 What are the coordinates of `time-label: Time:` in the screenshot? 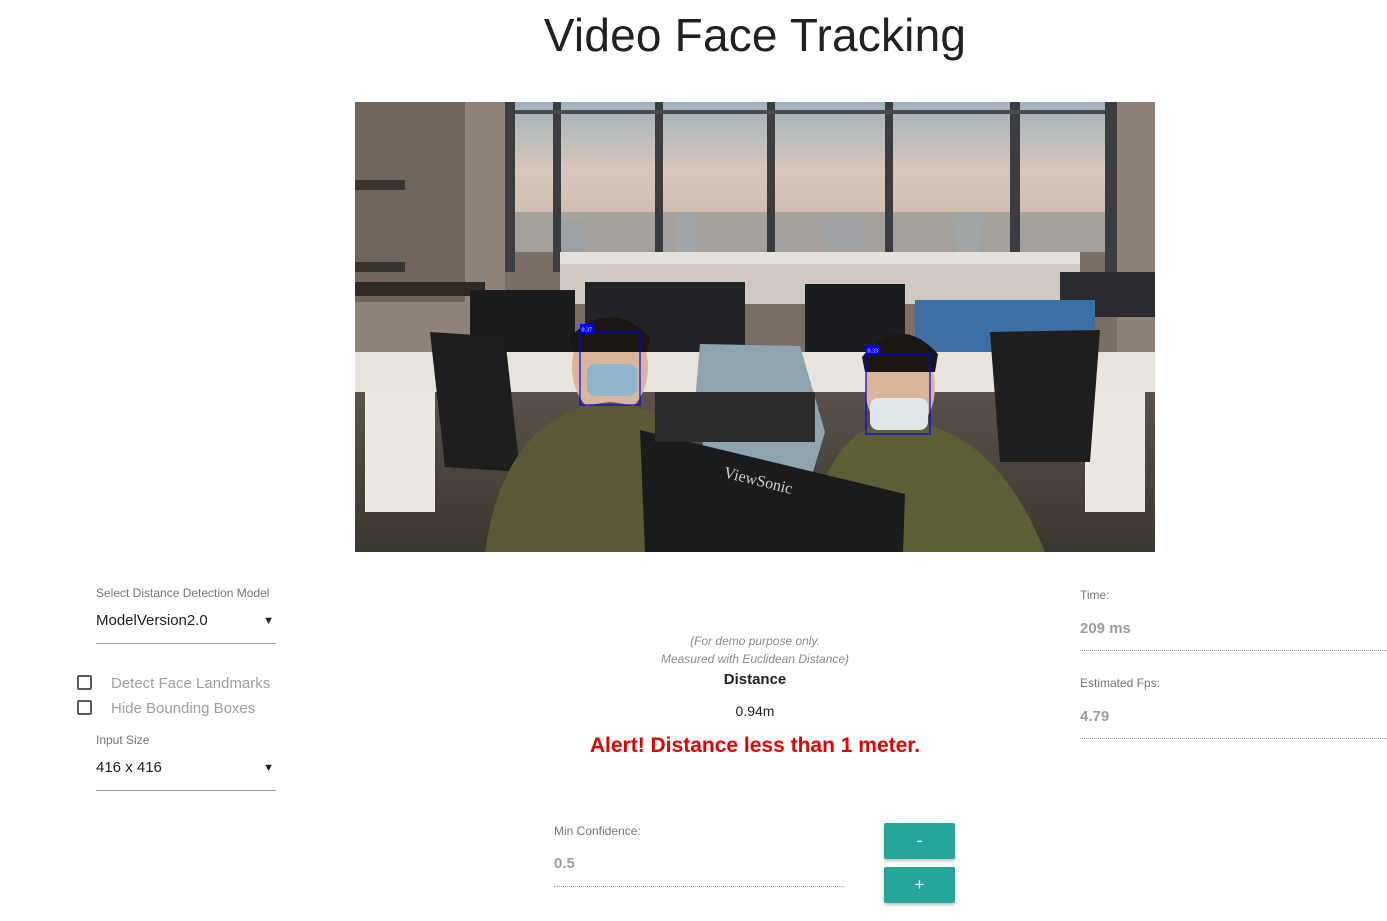 It's located at (1095, 595).